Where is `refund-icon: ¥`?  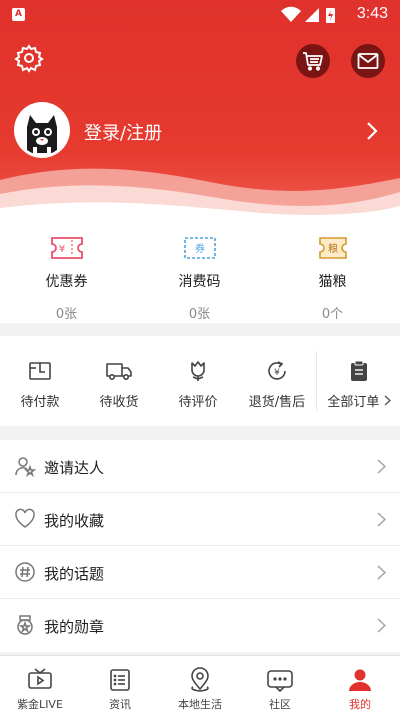 refund-icon: ¥ is located at coordinates (277, 370).